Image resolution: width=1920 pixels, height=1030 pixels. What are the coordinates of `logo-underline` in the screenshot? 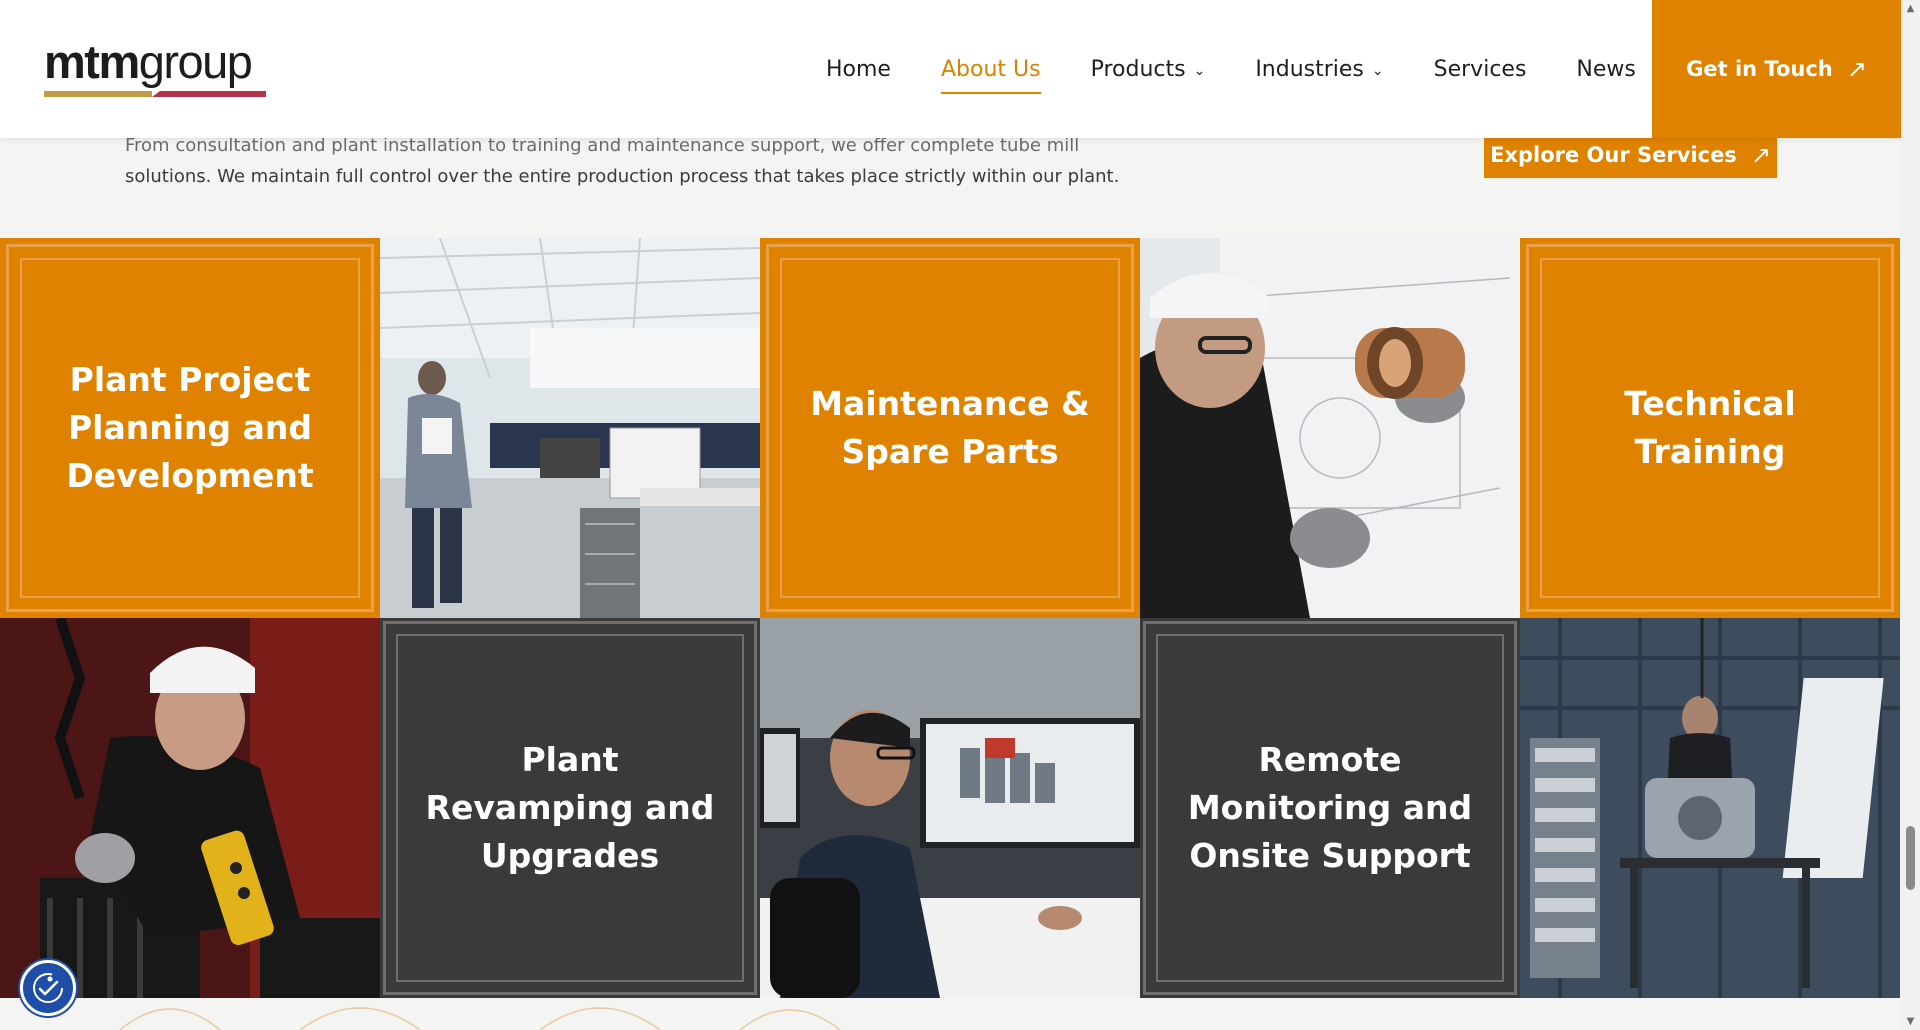 It's located at (155, 94).